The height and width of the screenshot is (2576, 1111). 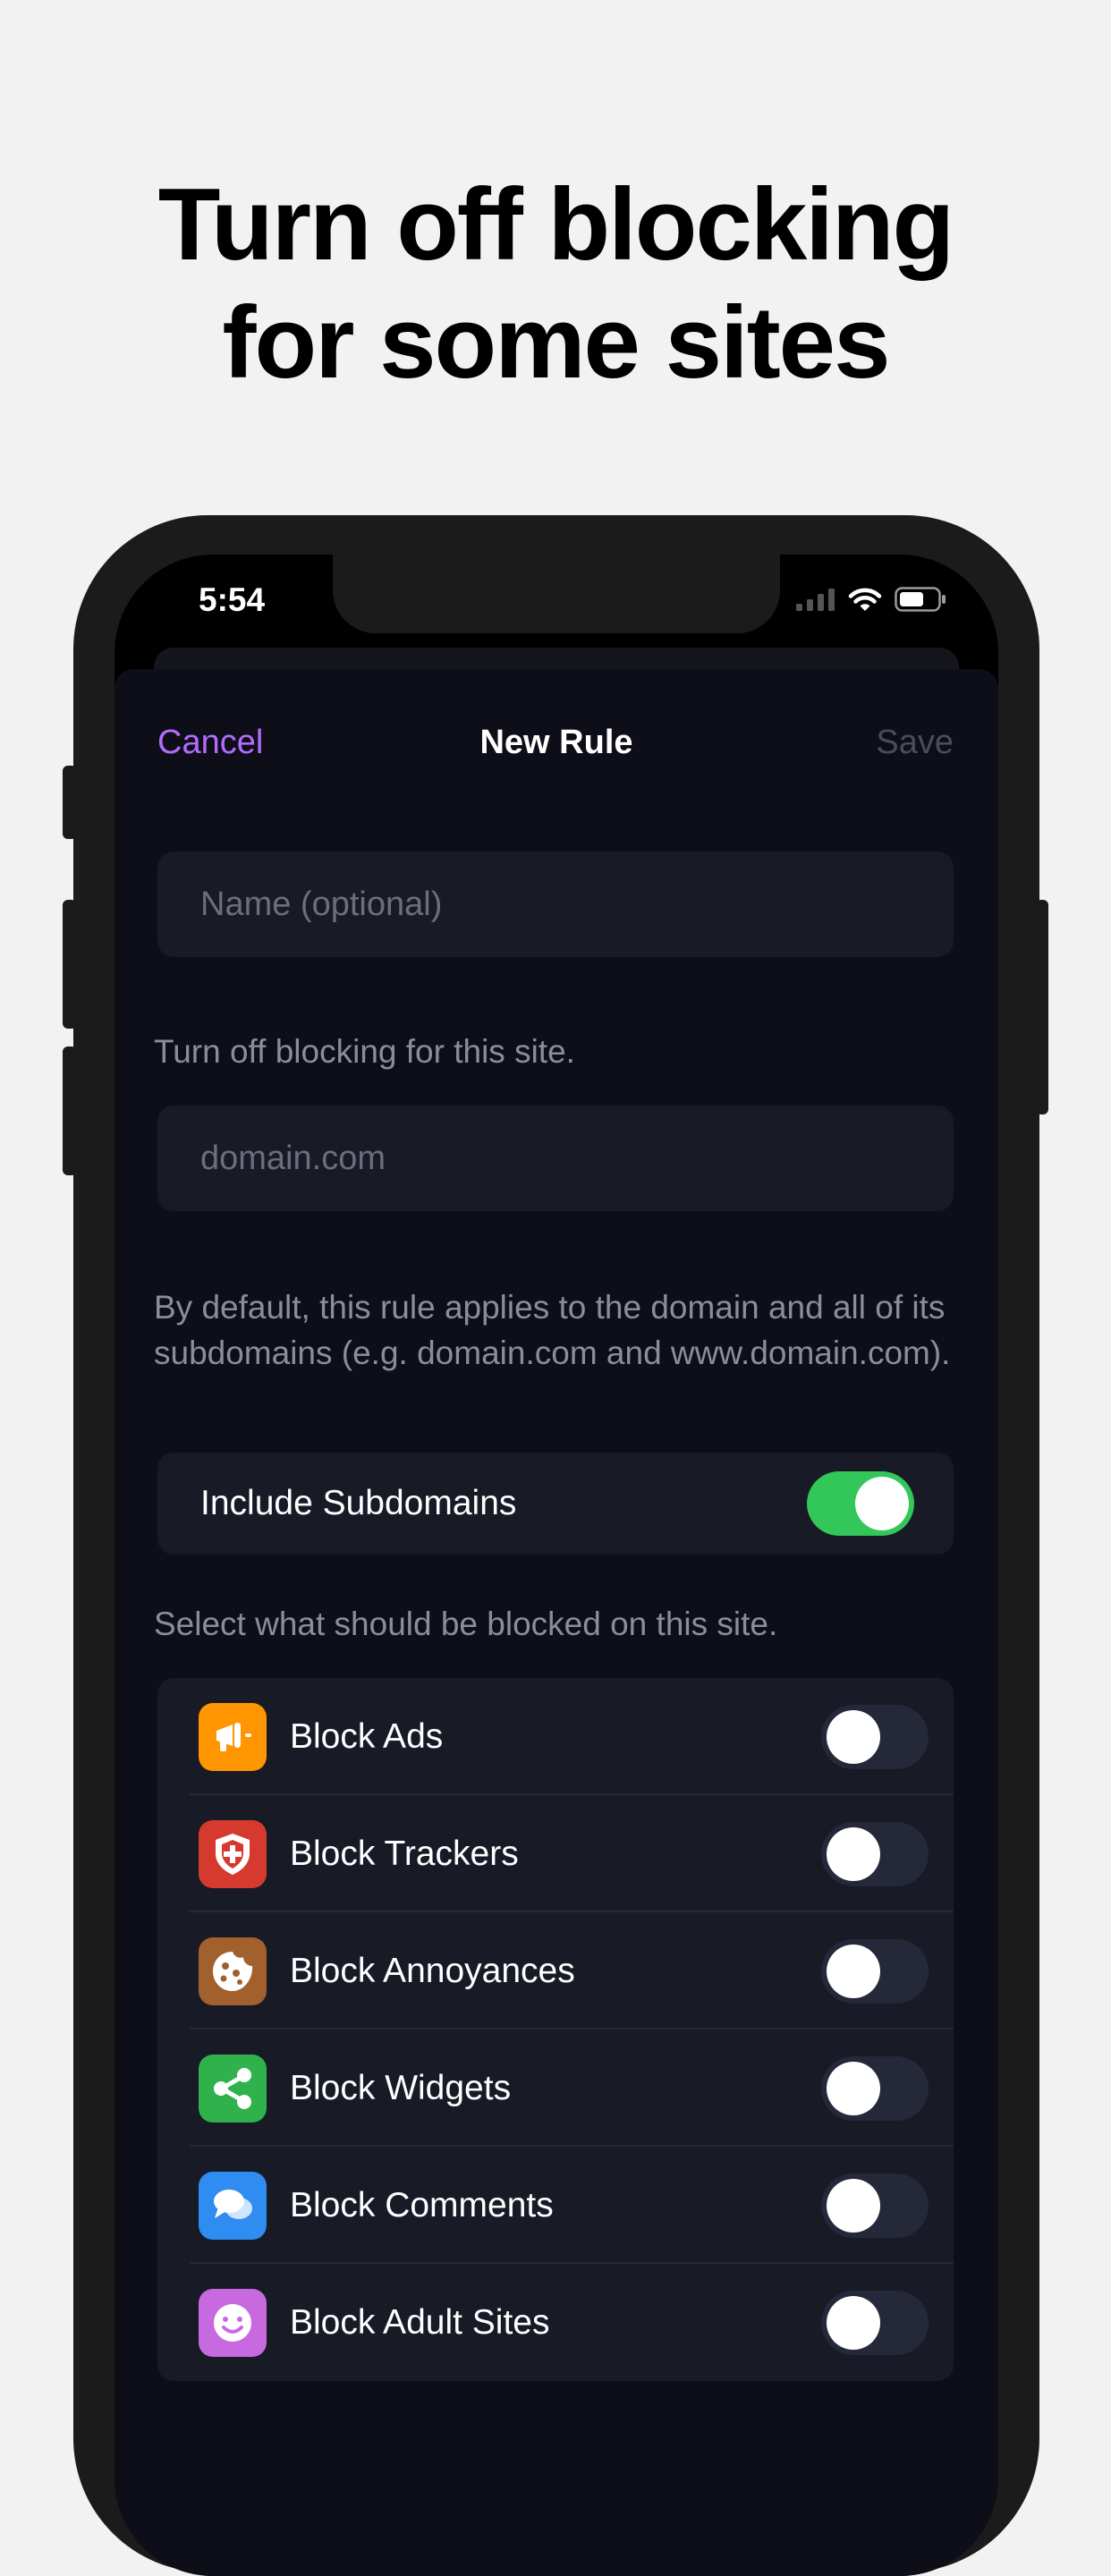 What do you see at coordinates (420, 2322) in the screenshot?
I see `block-adult-sites-label: Block Adult Sites` at bounding box center [420, 2322].